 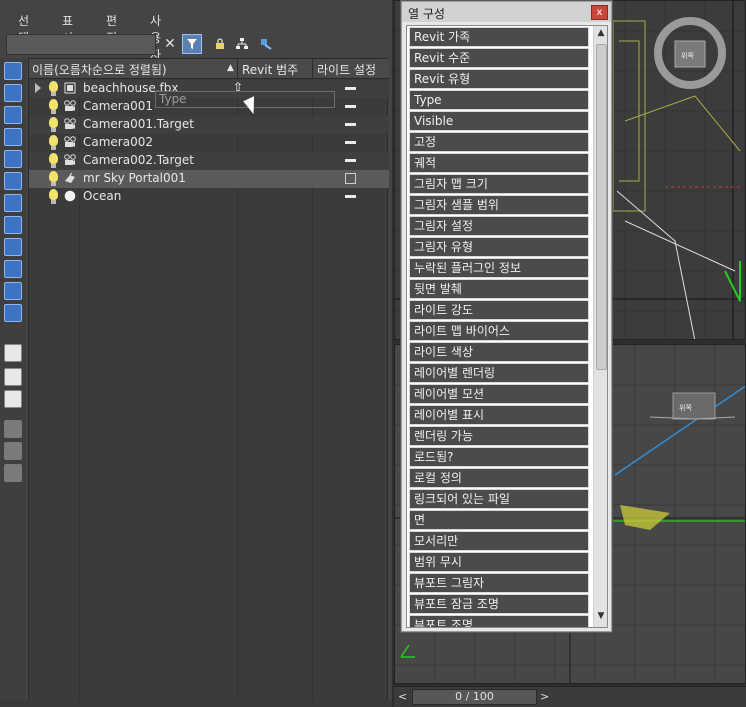 What do you see at coordinates (13, 71) in the screenshot?
I see `display-all-icon` at bounding box center [13, 71].